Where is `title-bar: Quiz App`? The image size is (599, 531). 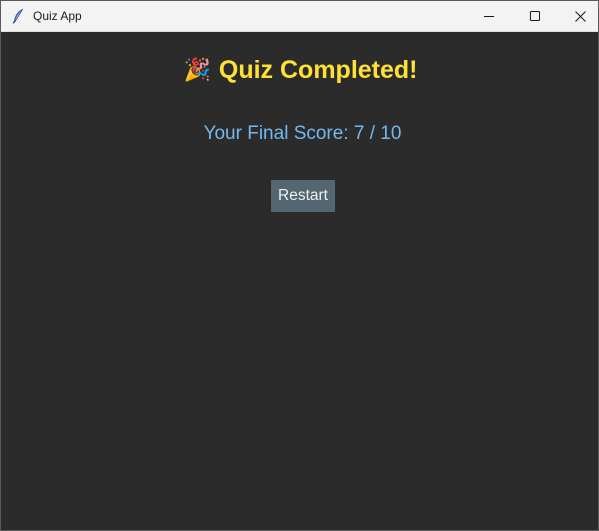
title-bar: Quiz App is located at coordinates (299, 16).